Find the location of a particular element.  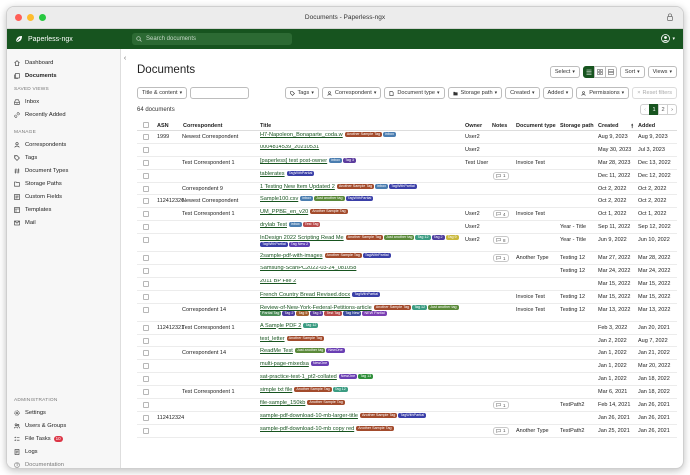

document-title-link: drylab Test is located at coordinates (273, 225).